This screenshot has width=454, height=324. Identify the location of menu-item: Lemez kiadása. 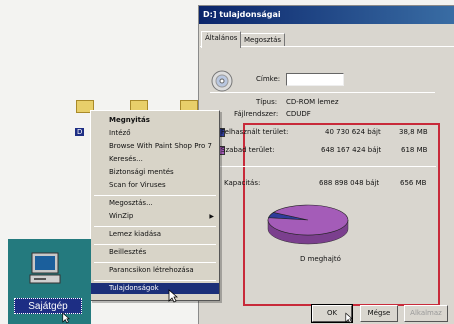
(155, 234).